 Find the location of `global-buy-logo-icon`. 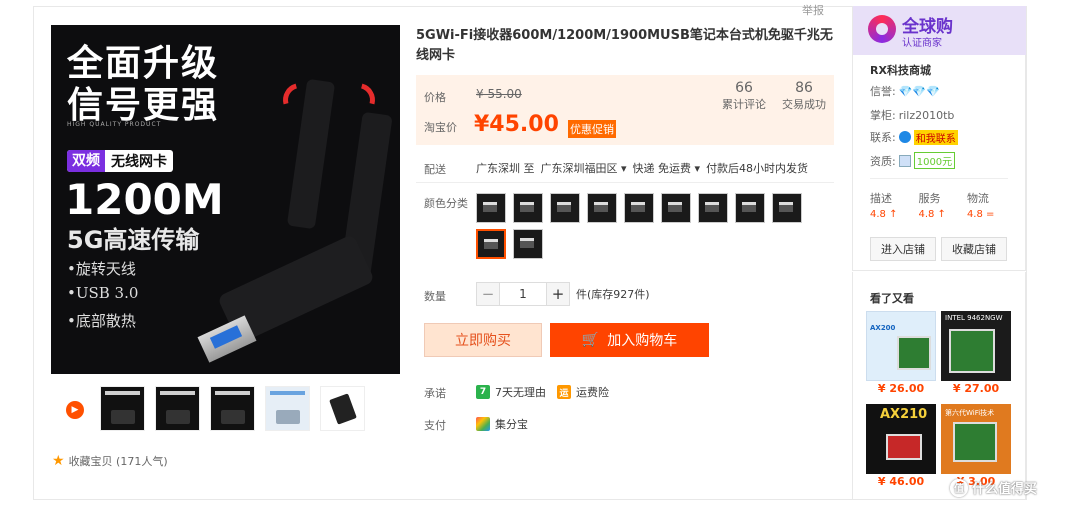

global-buy-logo-icon is located at coordinates (882, 29).